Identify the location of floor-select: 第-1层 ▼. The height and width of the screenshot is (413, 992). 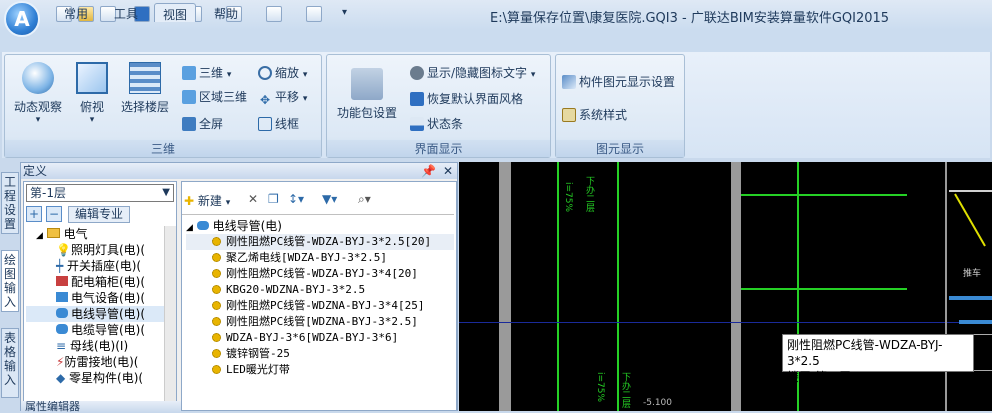
(100, 193).